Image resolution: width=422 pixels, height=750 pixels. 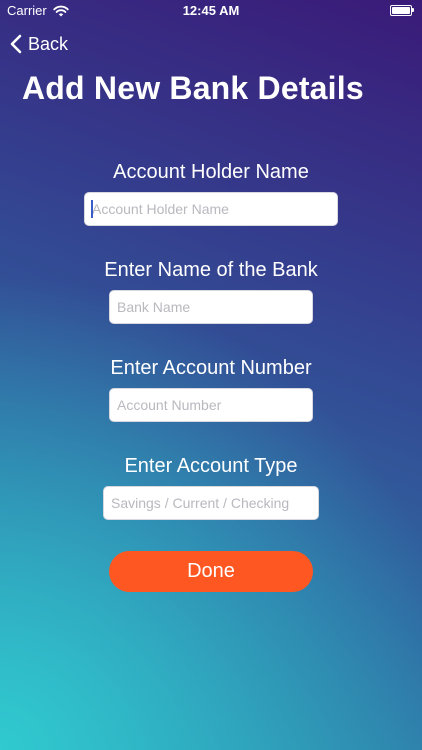 What do you see at coordinates (211, 571) in the screenshot?
I see `done-button: Done` at bounding box center [211, 571].